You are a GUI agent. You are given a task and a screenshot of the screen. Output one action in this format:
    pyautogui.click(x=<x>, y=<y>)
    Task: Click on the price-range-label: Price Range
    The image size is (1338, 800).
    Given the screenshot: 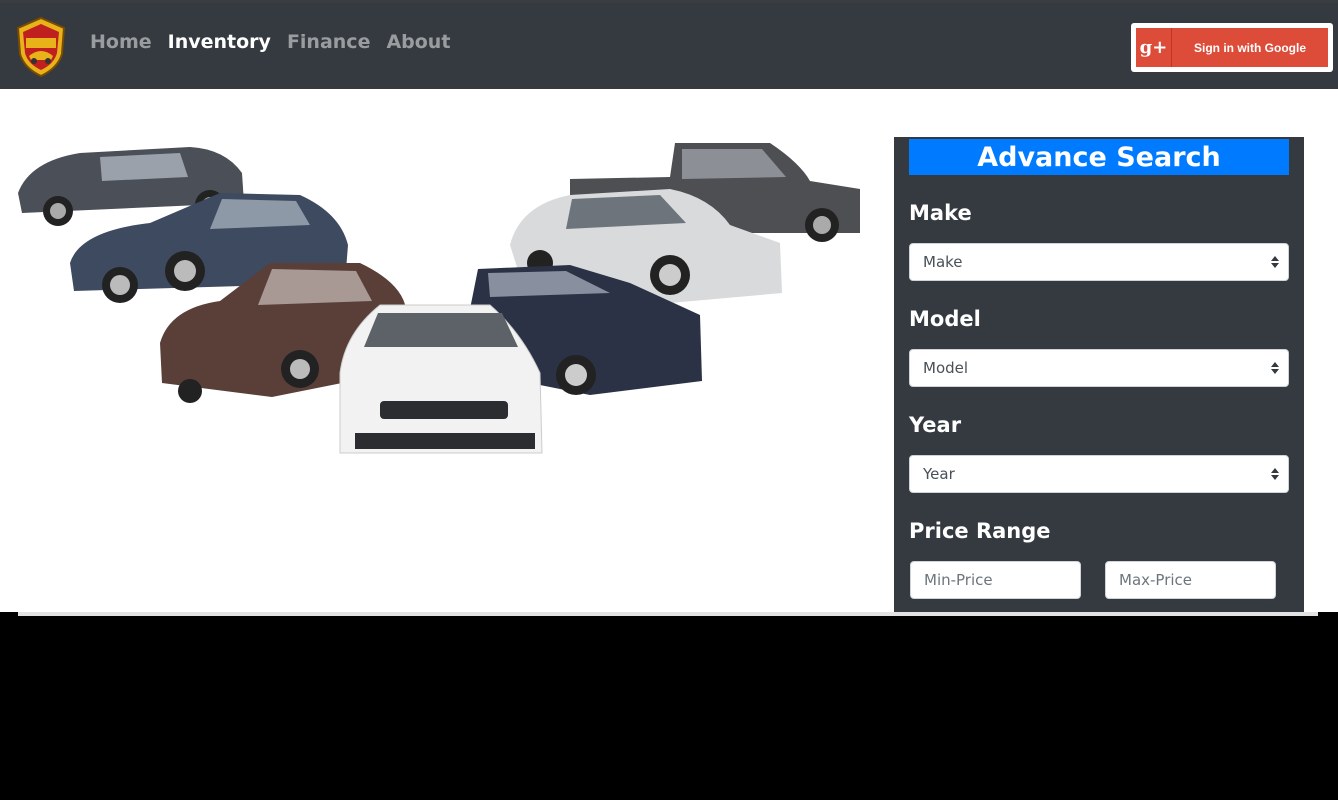 What is the action you would take?
    pyautogui.click(x=980, y=531)
    